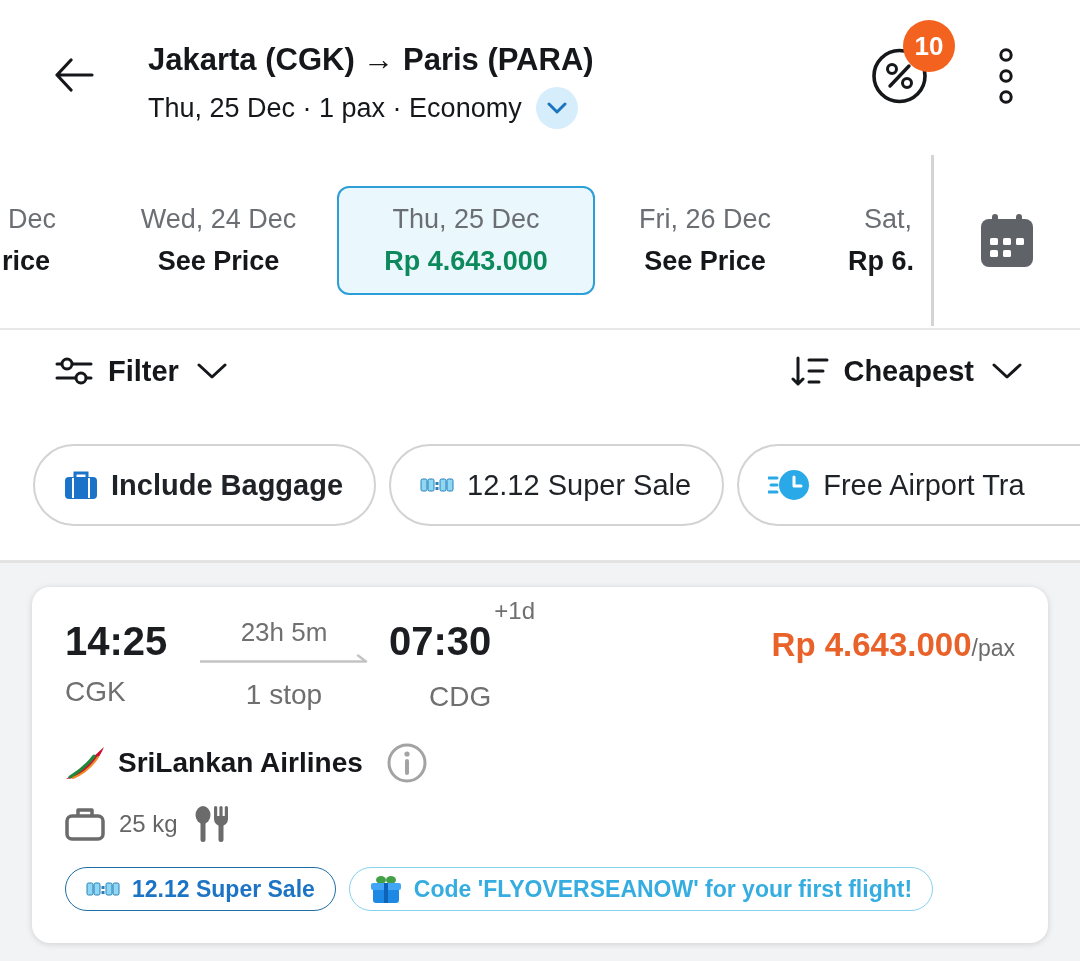  I want to click on more-button, so click(1006, 76).